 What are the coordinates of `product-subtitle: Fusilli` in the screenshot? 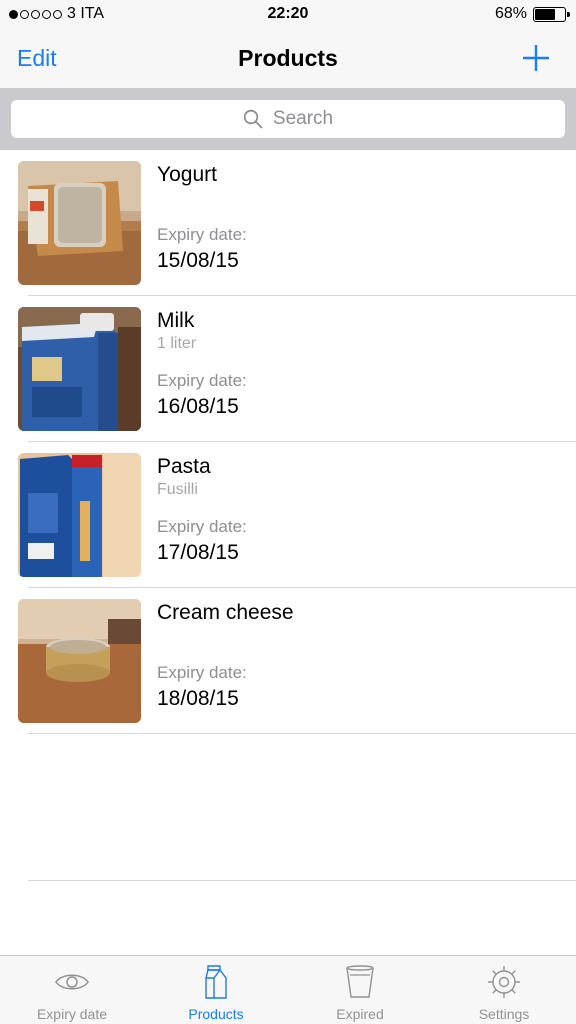 It's located at (177, 489).